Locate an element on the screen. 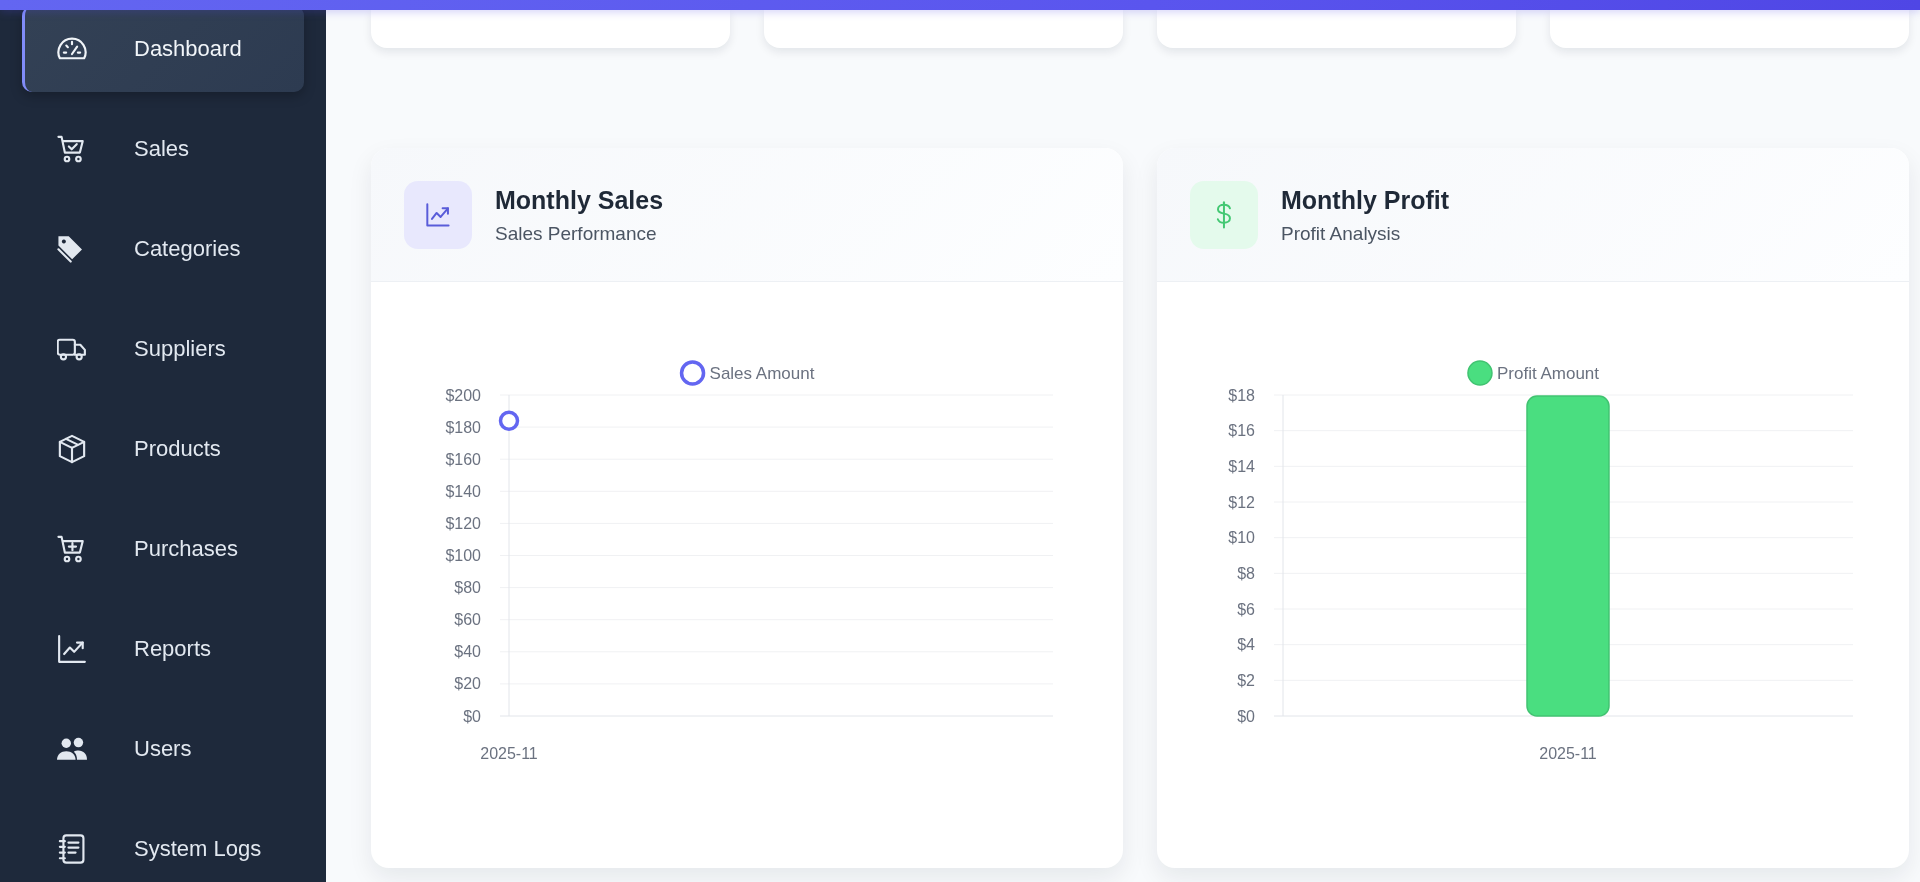  axis-tick-label: $60 is located at coordinates (467, 620).